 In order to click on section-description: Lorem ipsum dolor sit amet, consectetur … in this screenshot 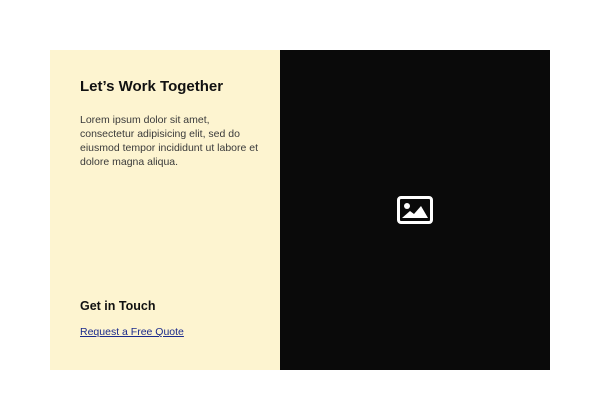, I will do `click(169, 141)`.